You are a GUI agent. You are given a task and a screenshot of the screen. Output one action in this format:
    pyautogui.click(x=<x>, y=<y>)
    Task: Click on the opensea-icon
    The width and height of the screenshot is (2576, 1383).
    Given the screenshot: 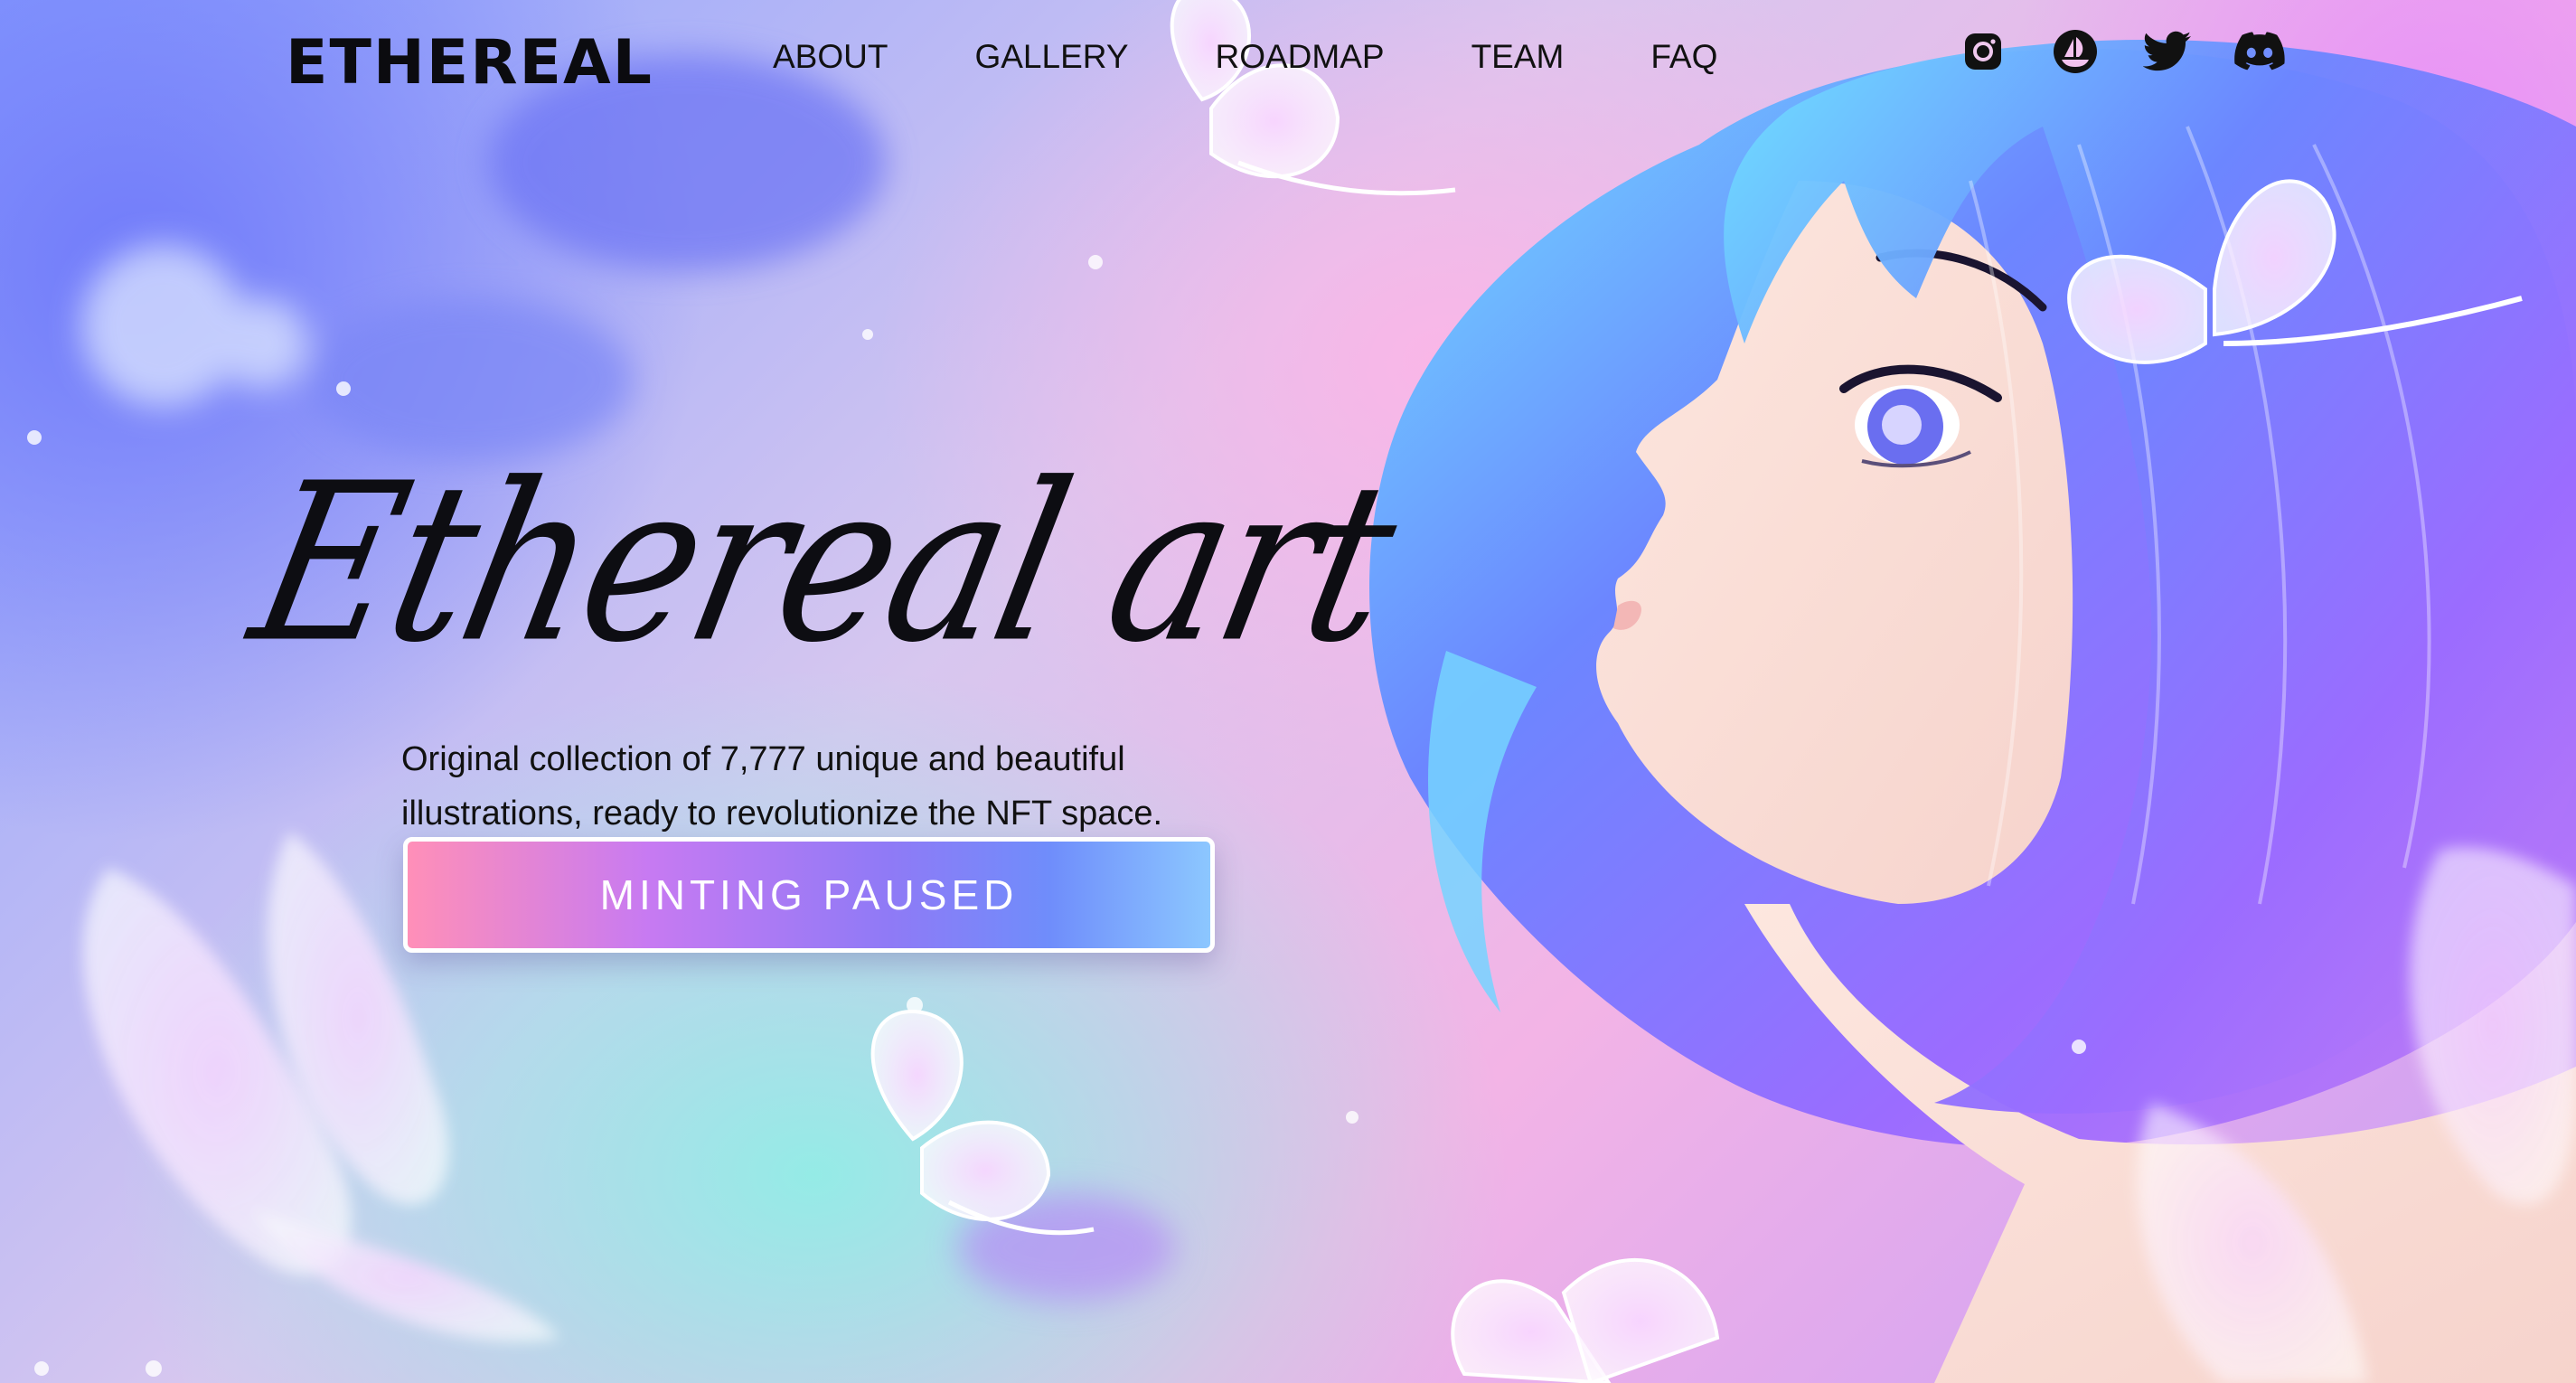 What is the action you would take?
    pyautogui.click(x=2076, y=52)
    